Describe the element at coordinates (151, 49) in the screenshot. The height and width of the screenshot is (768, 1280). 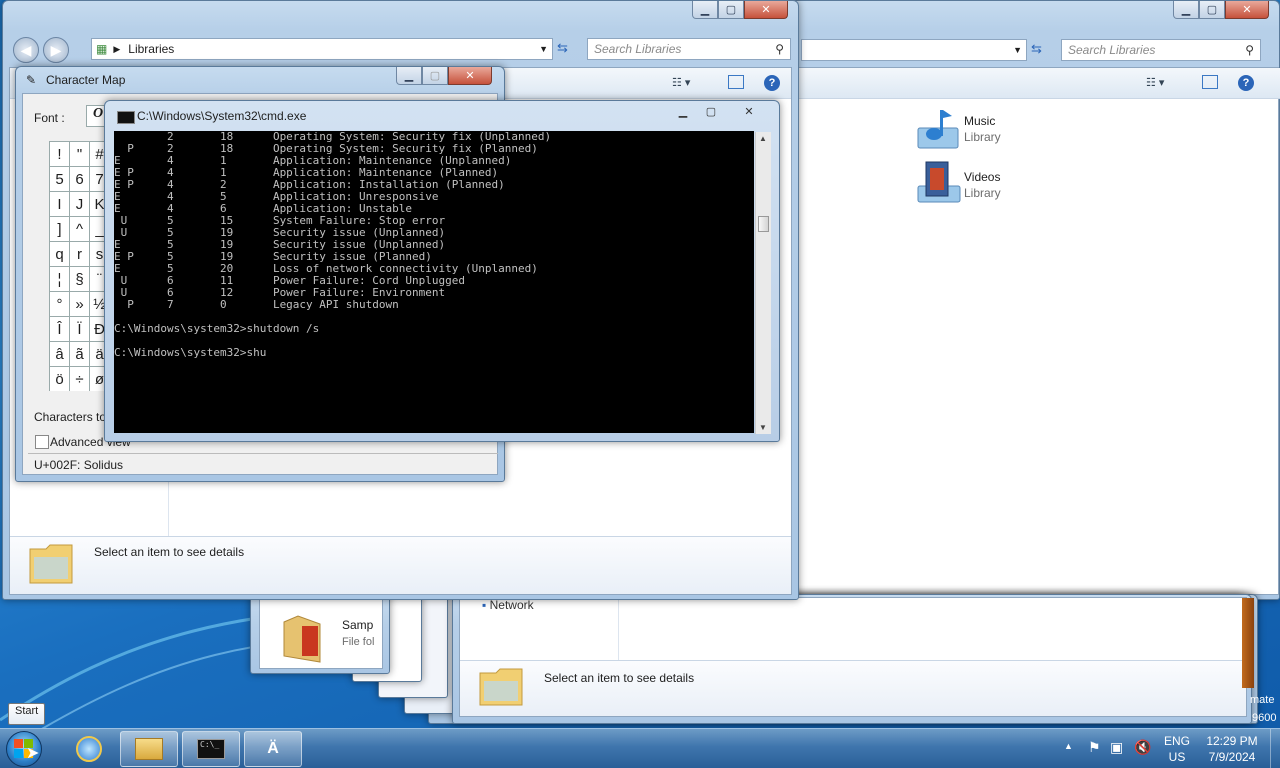
I see `breadcrumb: Libraries` at that location.